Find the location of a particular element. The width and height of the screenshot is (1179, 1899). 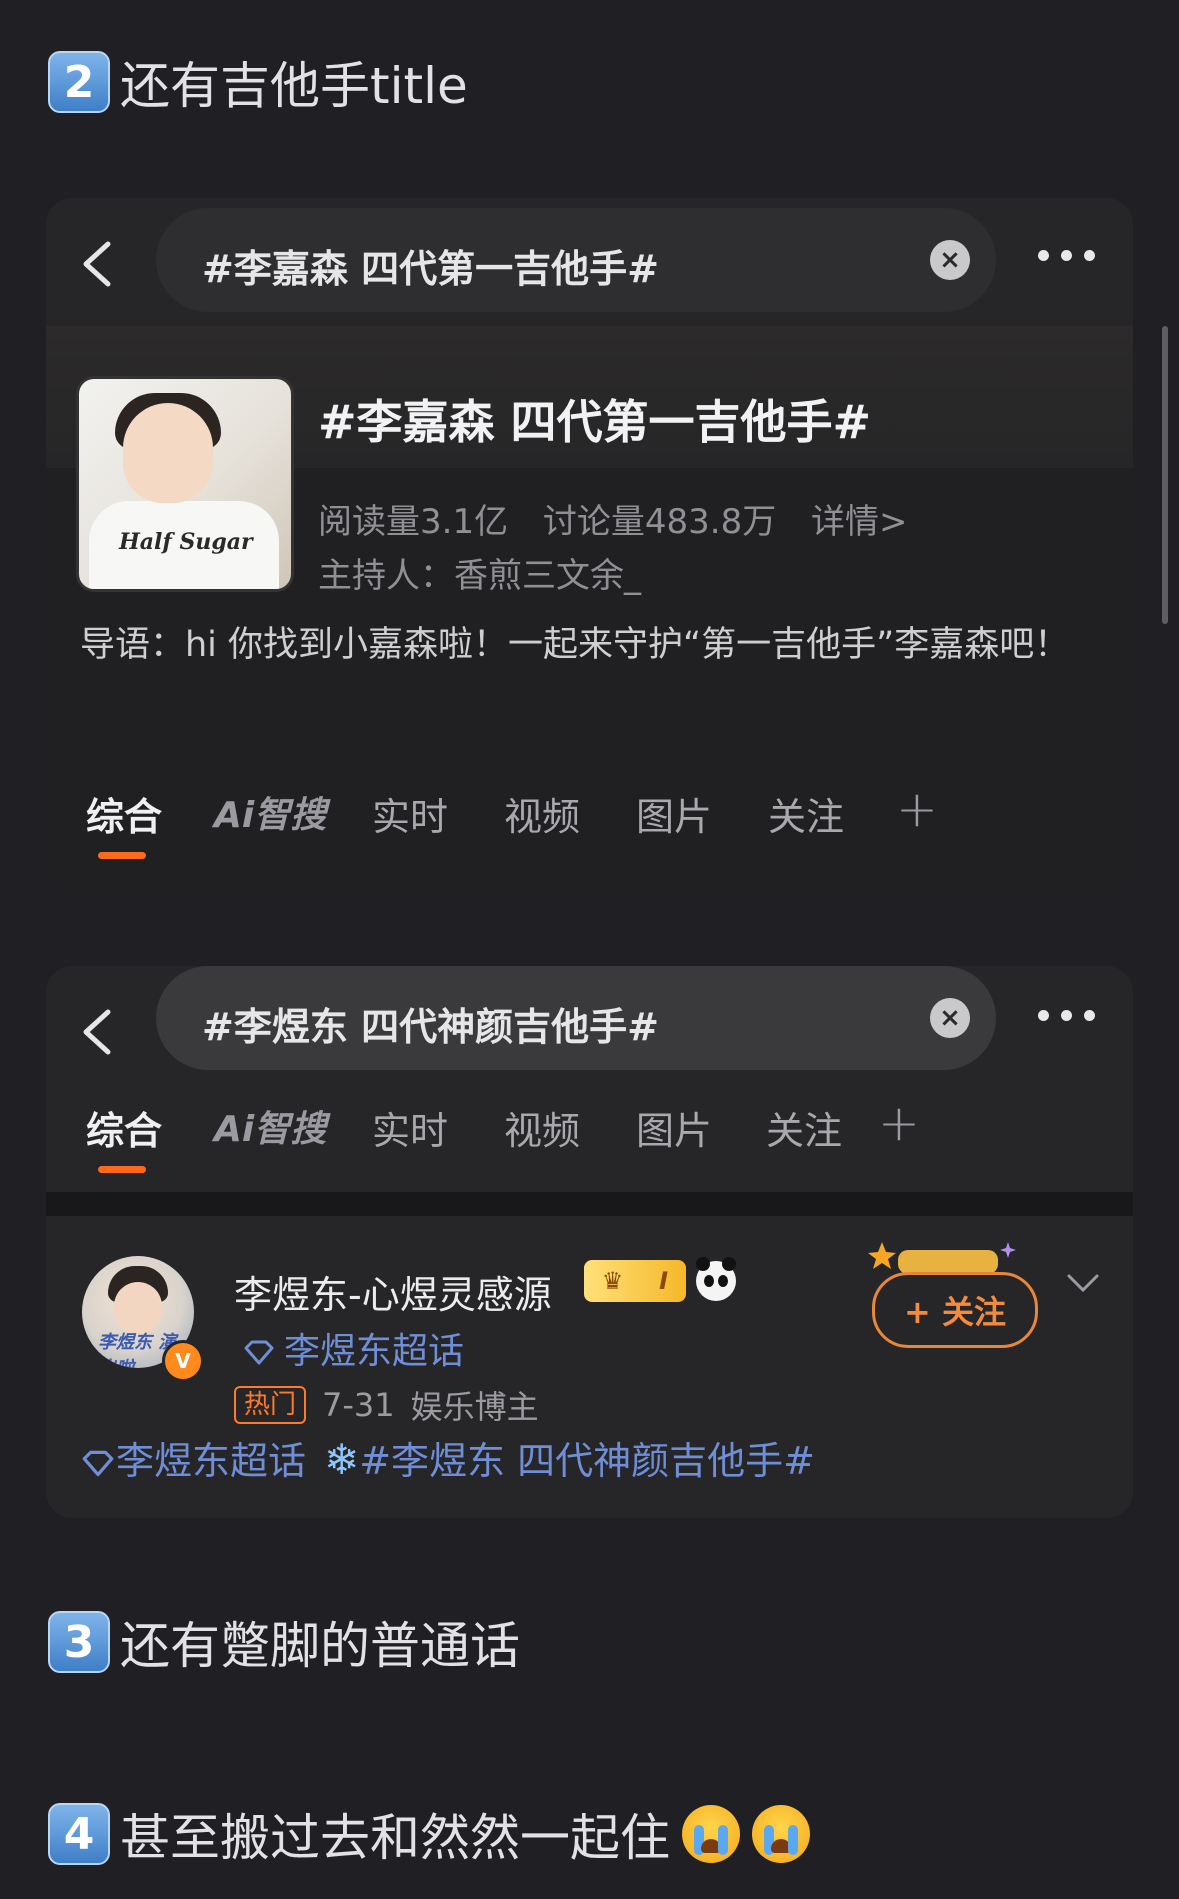

panda-icon is located at coordinates (716, 1279).